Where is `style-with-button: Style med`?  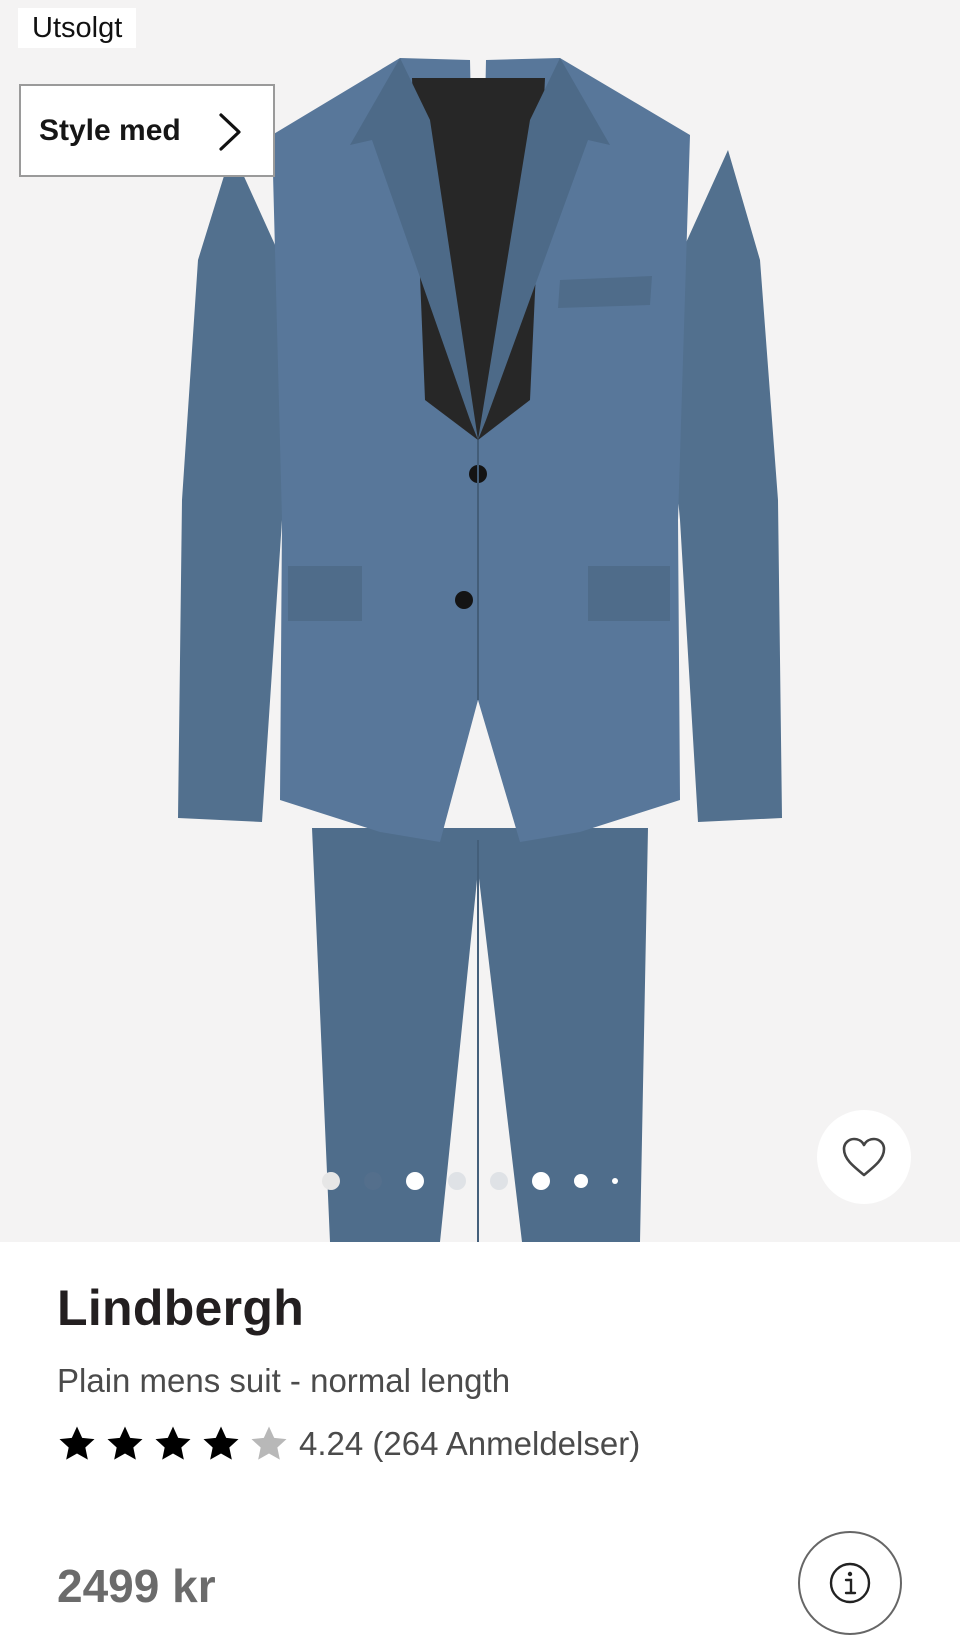
style-with-button: Style med is located at coordinates (147, 130).